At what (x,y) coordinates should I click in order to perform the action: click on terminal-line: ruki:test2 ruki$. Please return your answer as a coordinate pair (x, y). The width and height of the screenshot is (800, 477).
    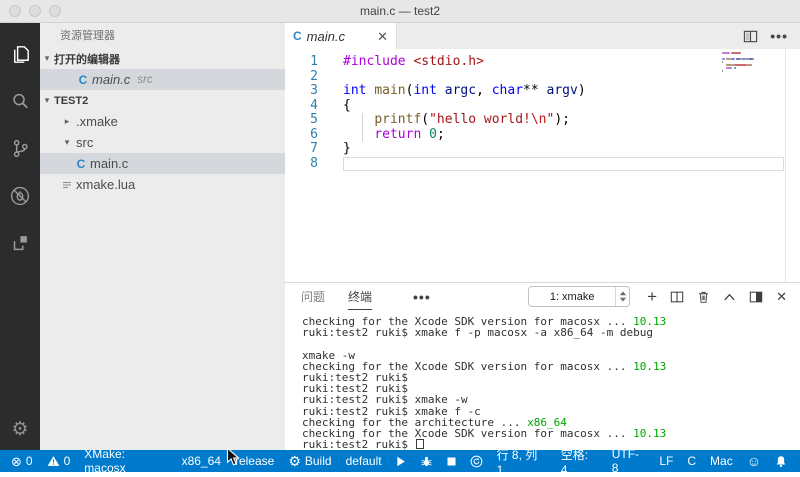
    Looking at the image, I should click on (551, 444).